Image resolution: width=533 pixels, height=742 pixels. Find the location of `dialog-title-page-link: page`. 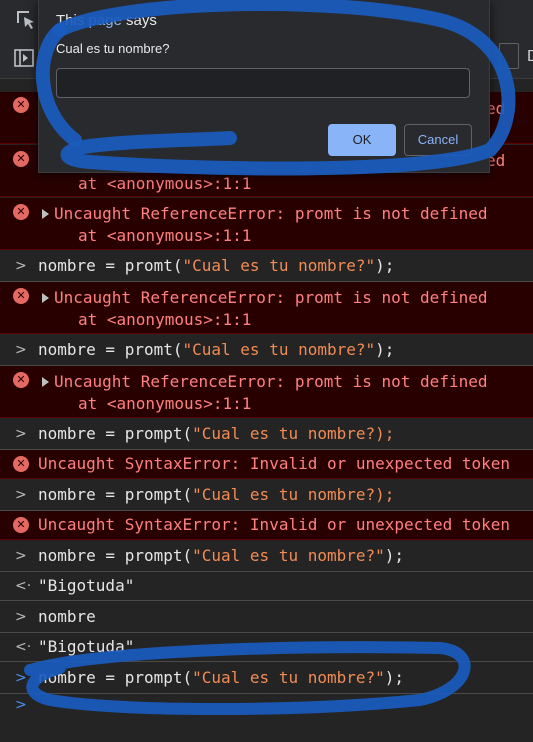

dialog-title-page-link: page is located at coordinates (105, 20).